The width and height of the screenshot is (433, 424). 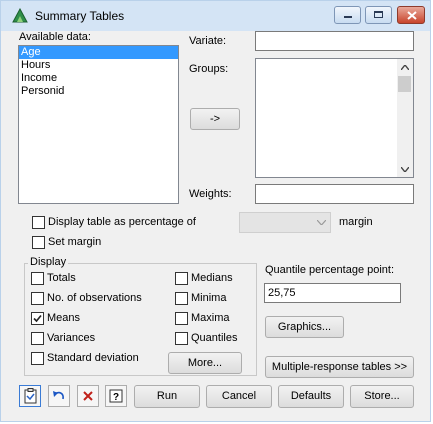 I want to click on clipboard-button, so click(x=30, y=396).